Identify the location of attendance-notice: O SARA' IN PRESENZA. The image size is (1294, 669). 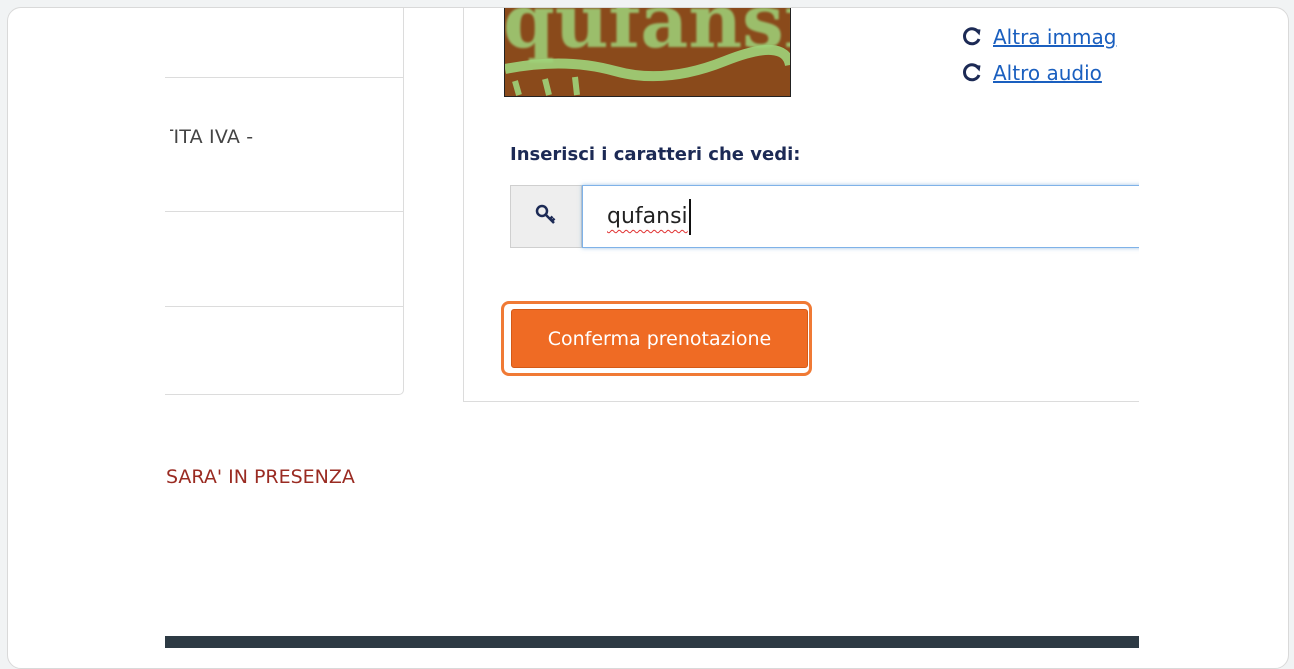
(260, 477).